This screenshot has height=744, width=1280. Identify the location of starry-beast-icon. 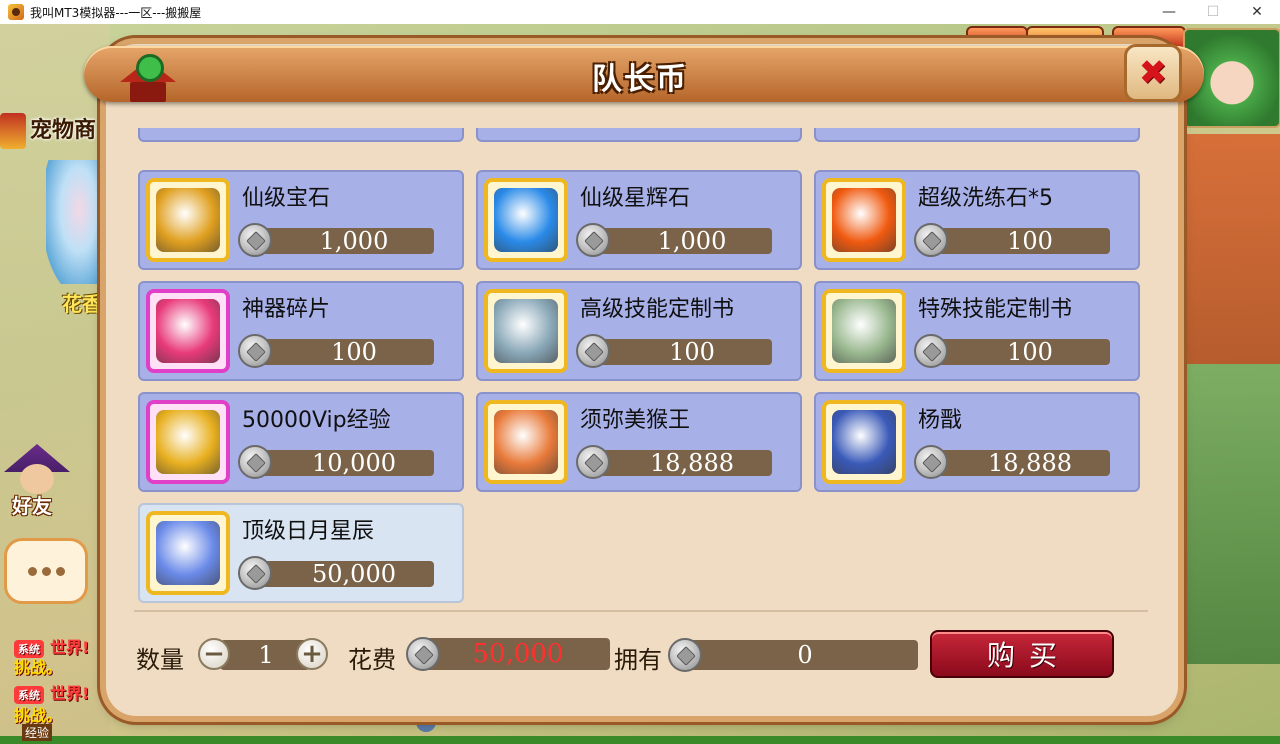
(188, 553).